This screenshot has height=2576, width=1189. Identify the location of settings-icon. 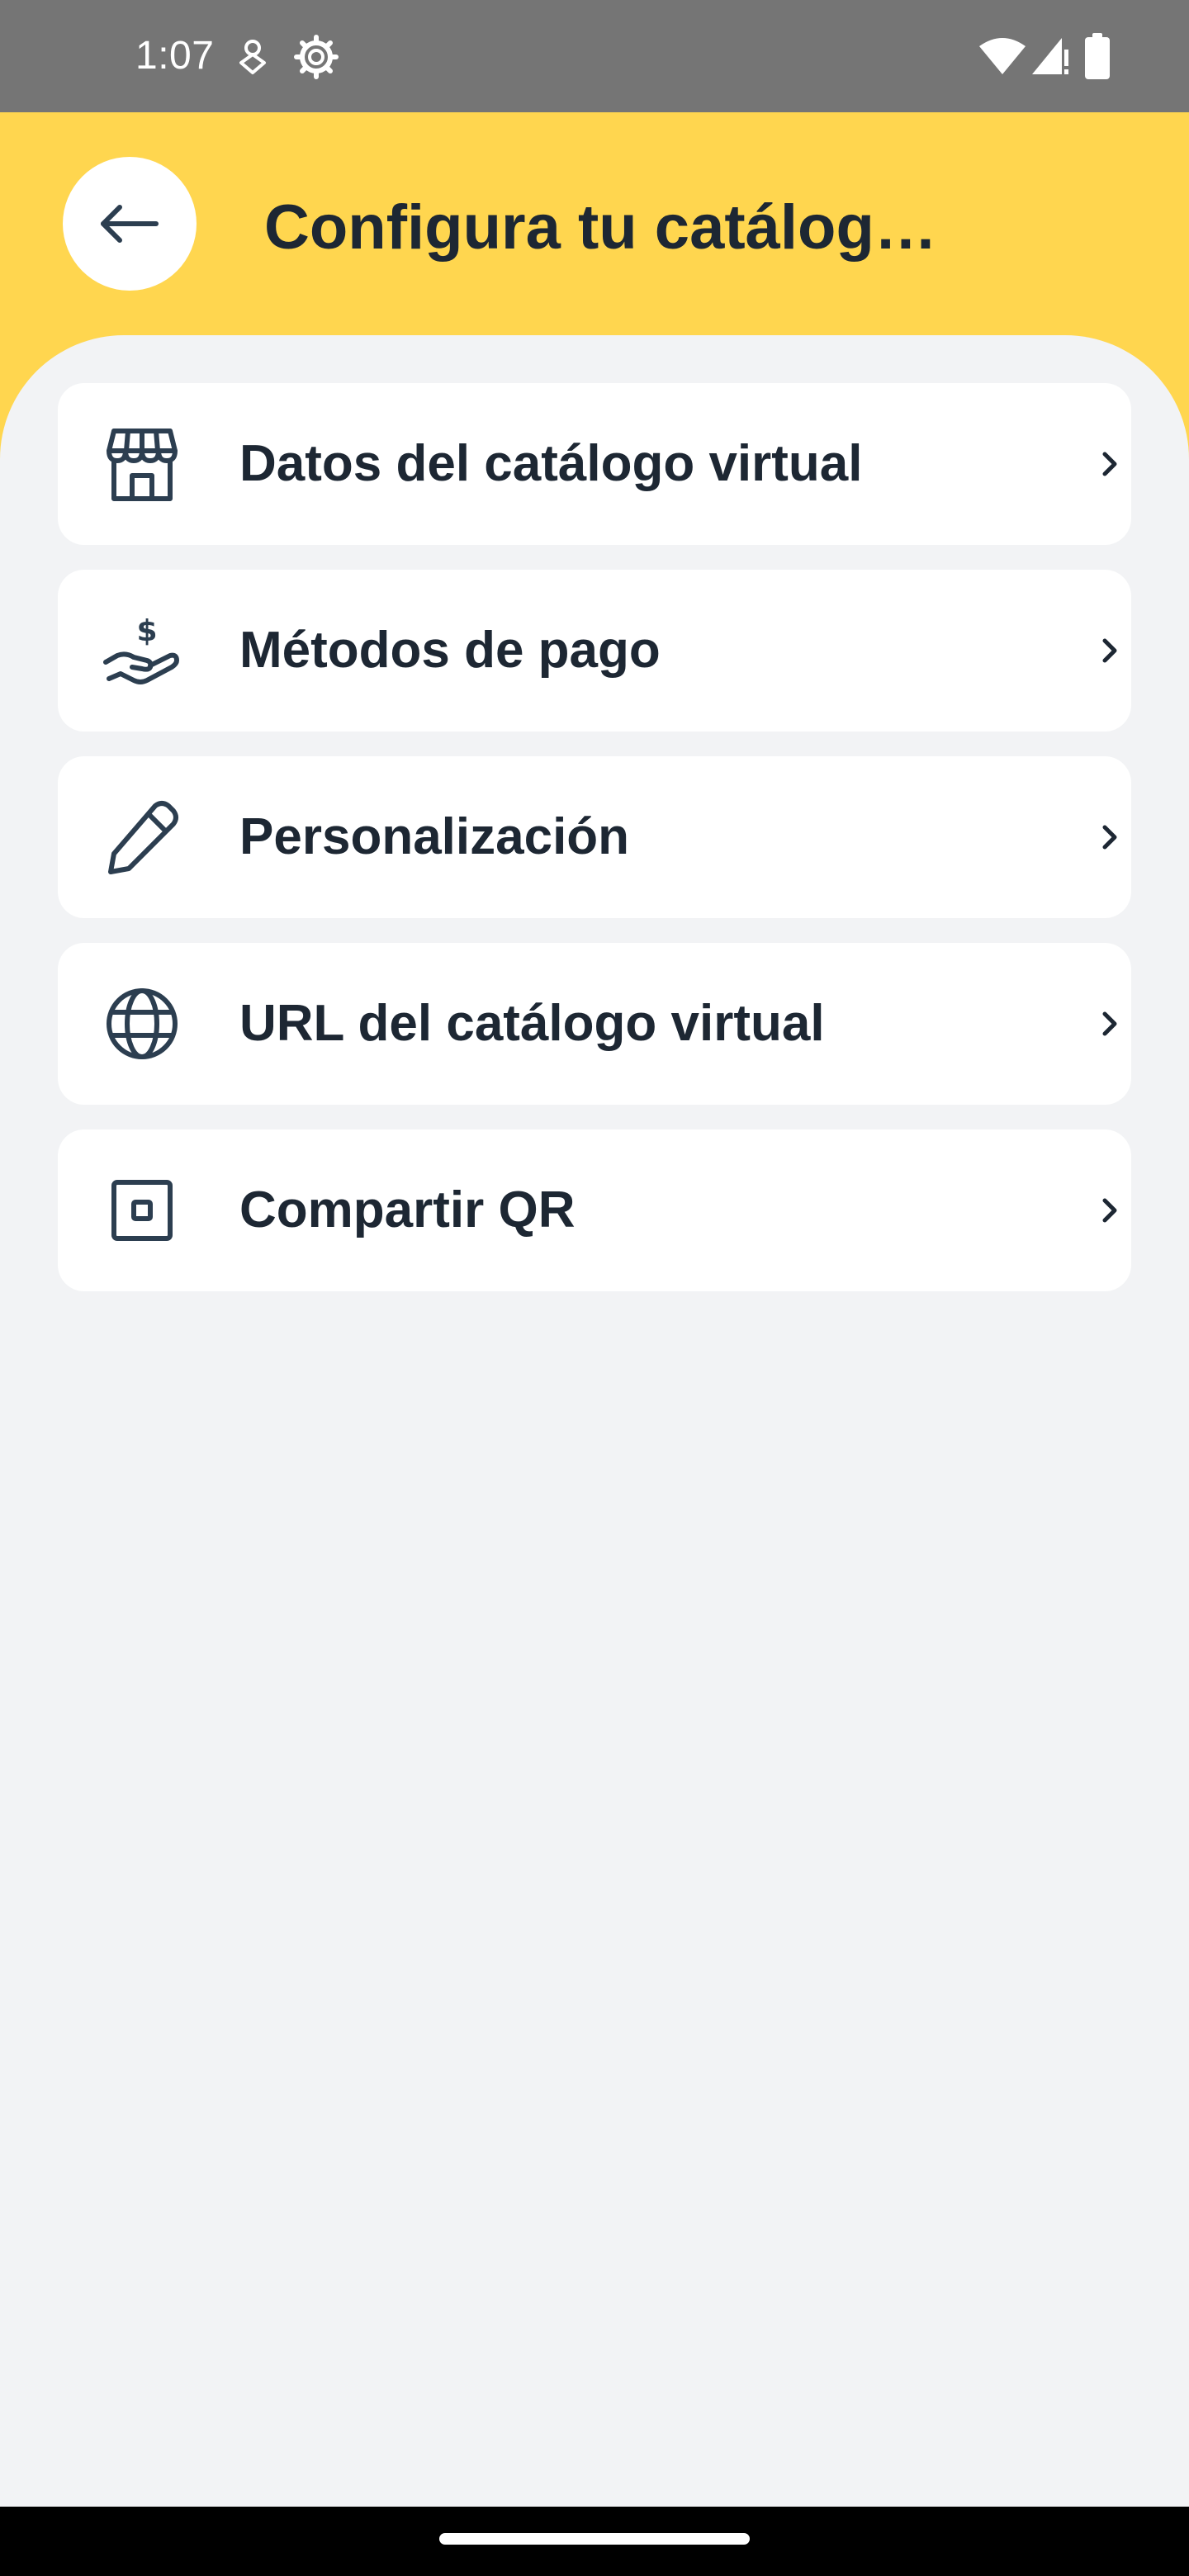
(316, 57).